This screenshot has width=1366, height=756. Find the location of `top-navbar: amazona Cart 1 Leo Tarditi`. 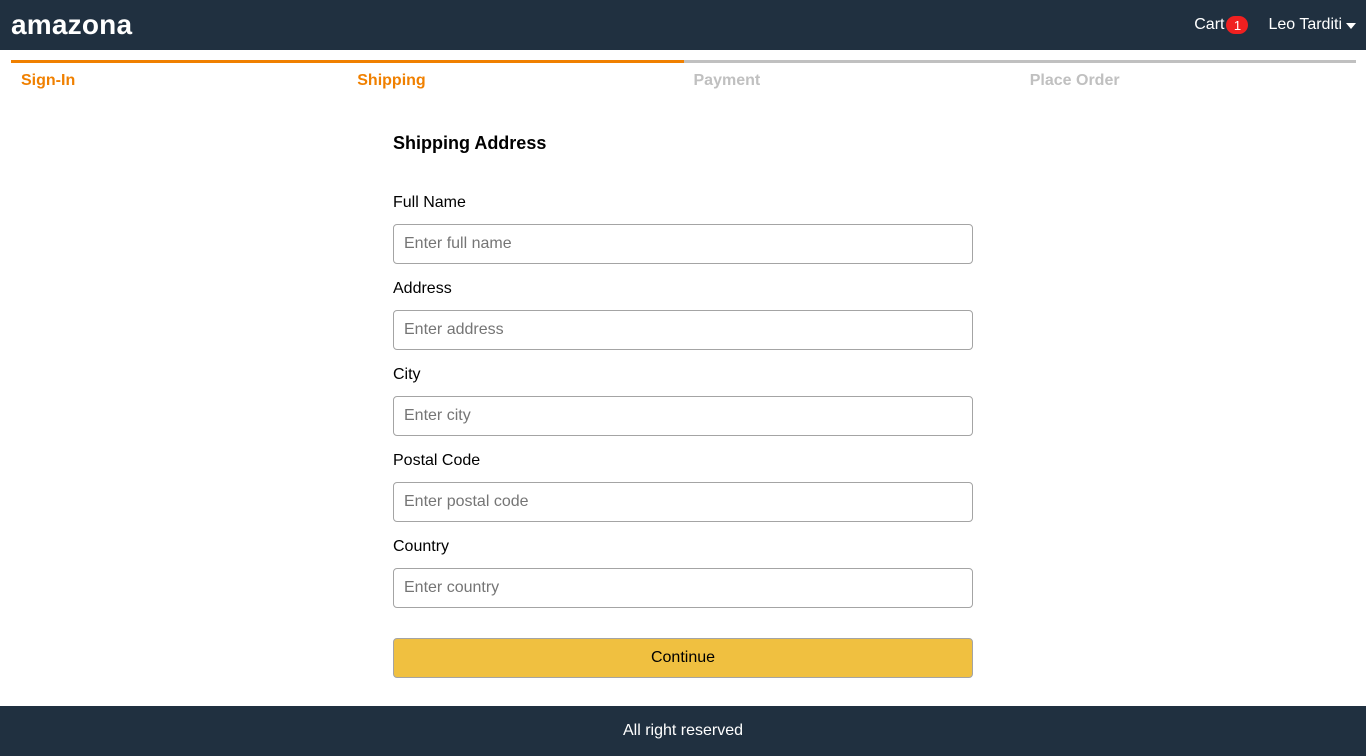

top-navbar: amazona Cart 1 Leo Tarditi is located at coordinates (683, 25).